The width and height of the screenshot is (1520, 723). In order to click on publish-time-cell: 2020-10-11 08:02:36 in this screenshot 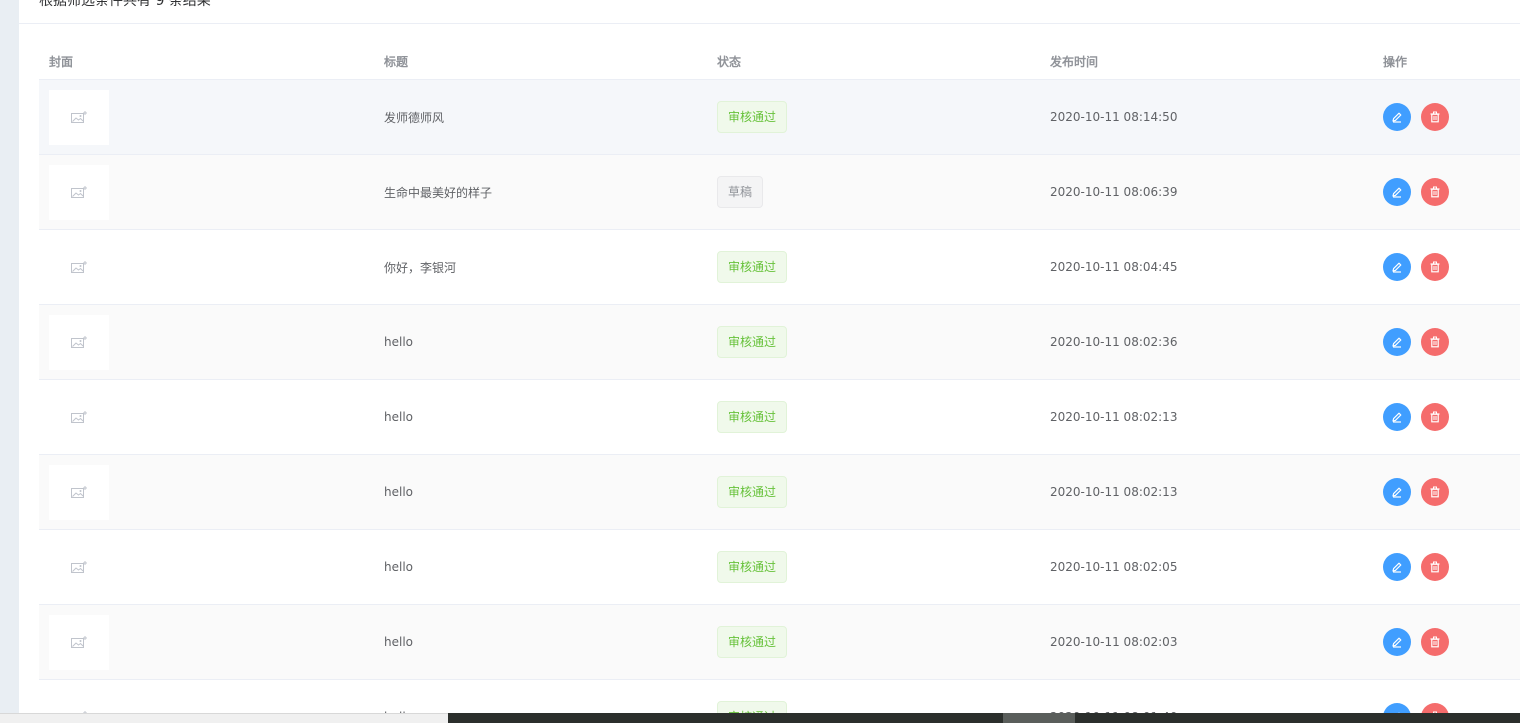, I will do `click(1206, 342)`.